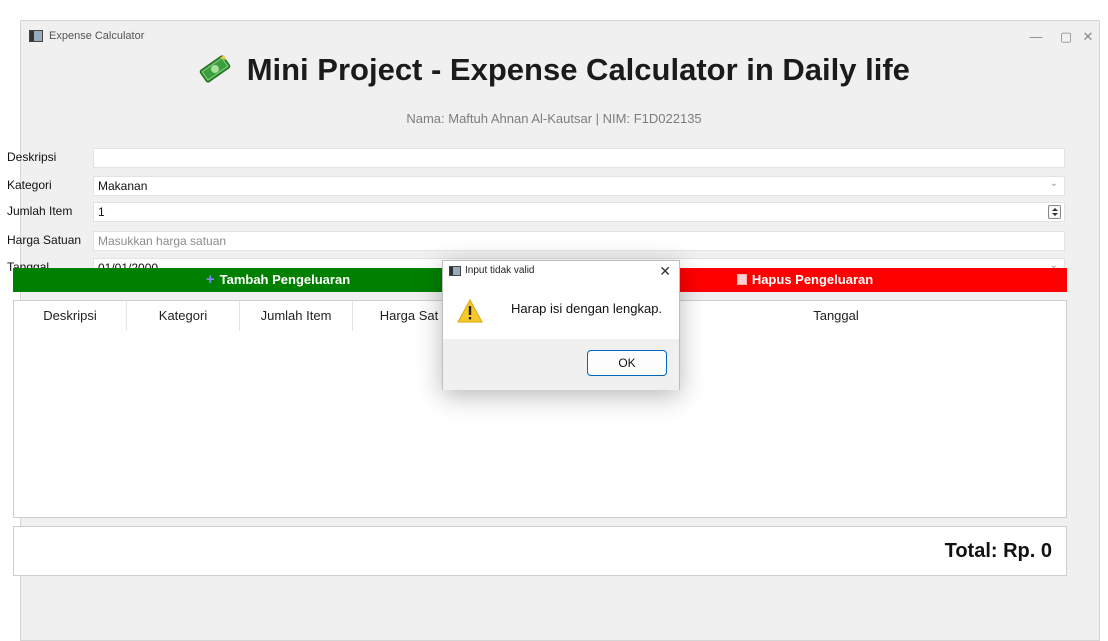 This screenshot has width=1108, height=641. Describe the element at coordinates (836, 316) in the screenshot. I see `column-header-tanggal: Tanggal` at that location.